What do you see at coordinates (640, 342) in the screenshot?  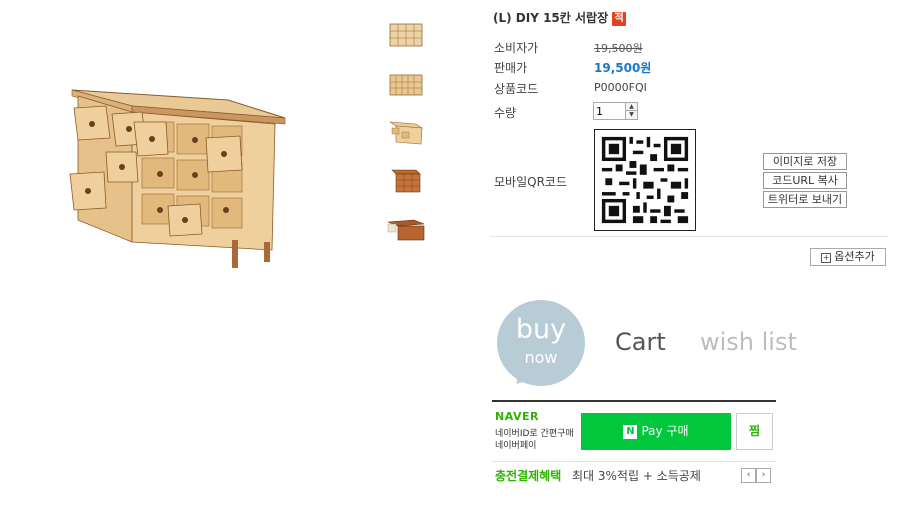 I see `cart-button: Cart` at bounding box center [640, 342].